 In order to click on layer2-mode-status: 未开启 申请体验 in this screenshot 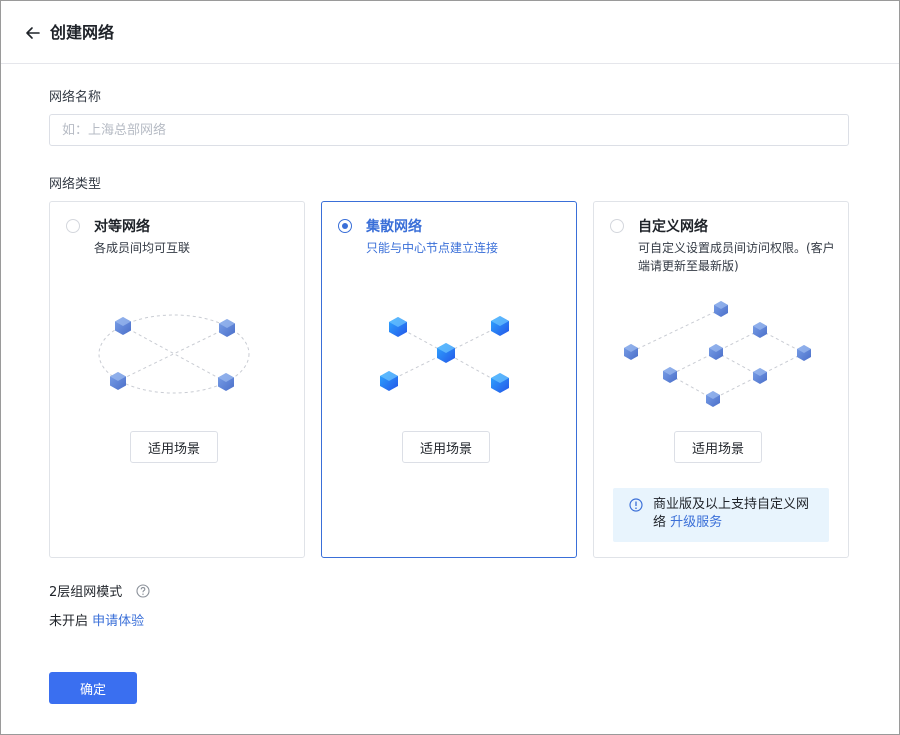, I will do `click(96, 622)`.